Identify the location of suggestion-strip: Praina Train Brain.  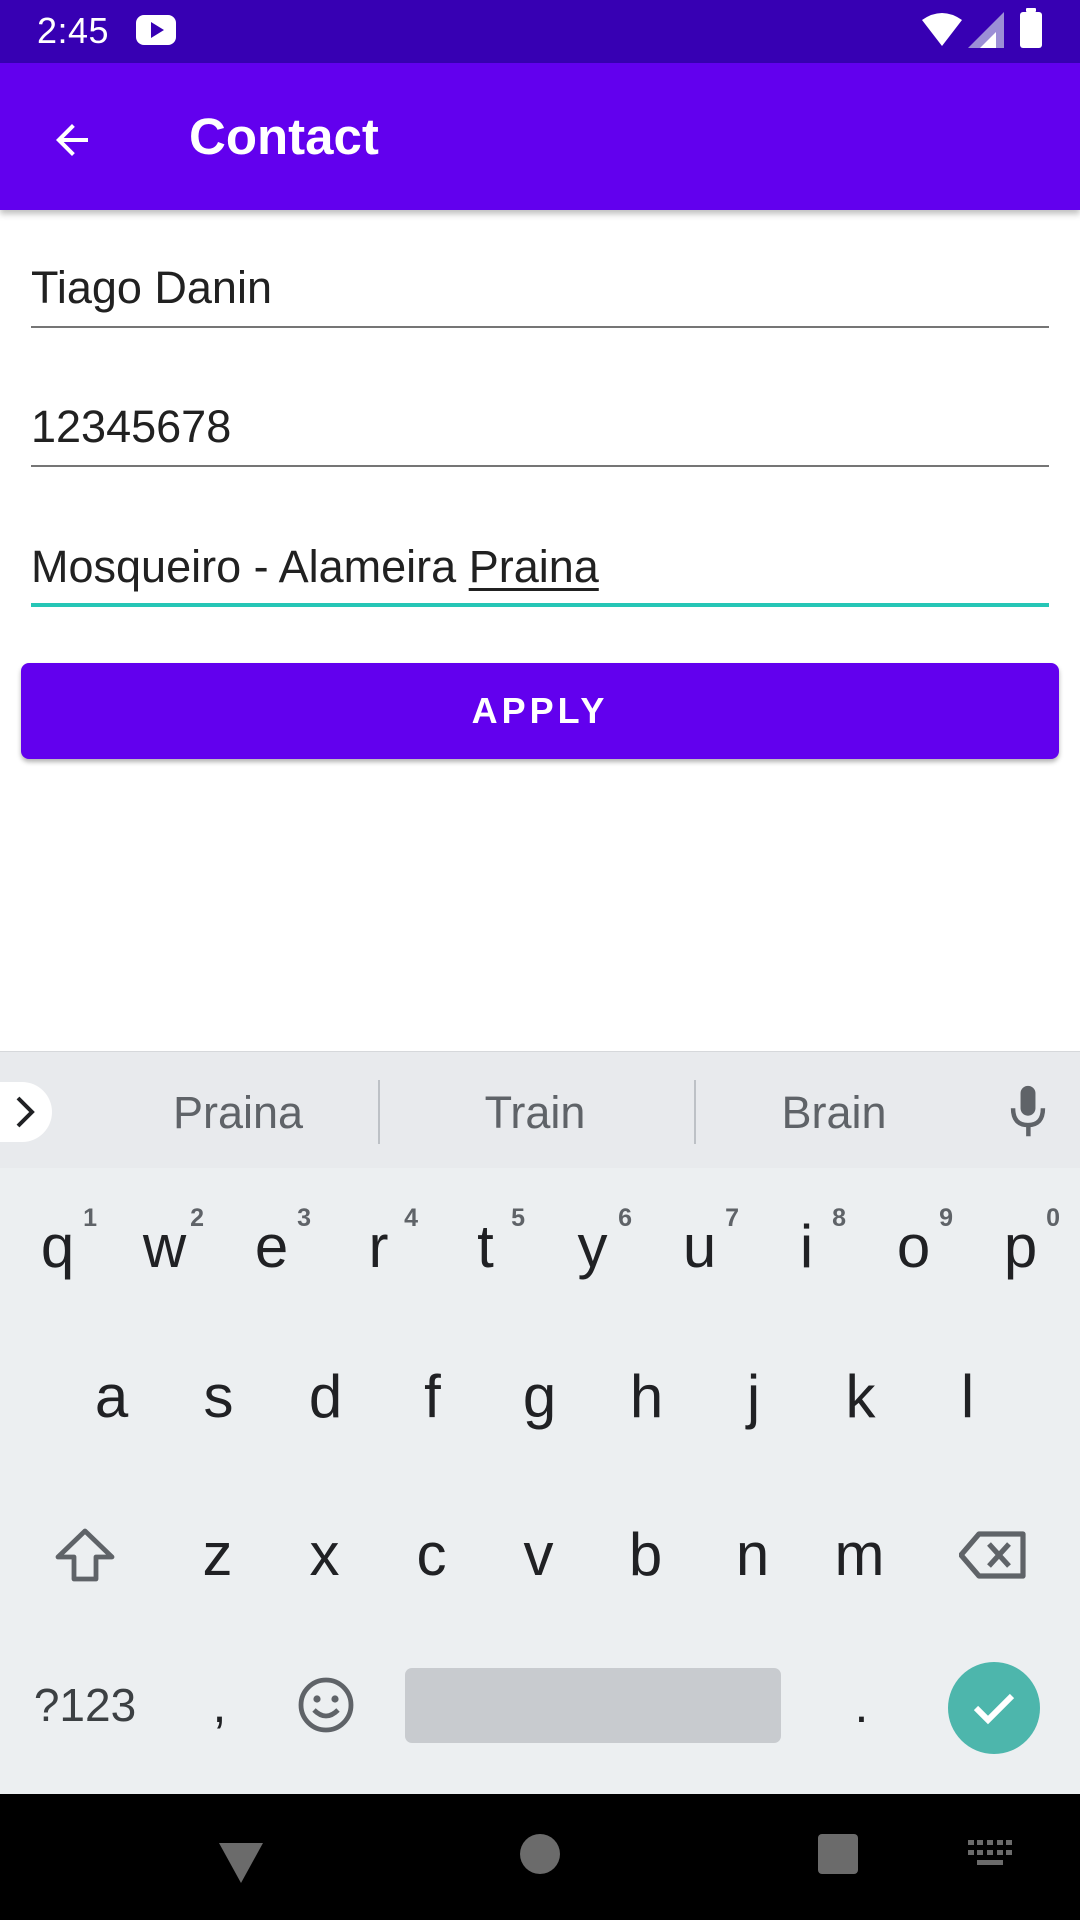
(540, 1109).